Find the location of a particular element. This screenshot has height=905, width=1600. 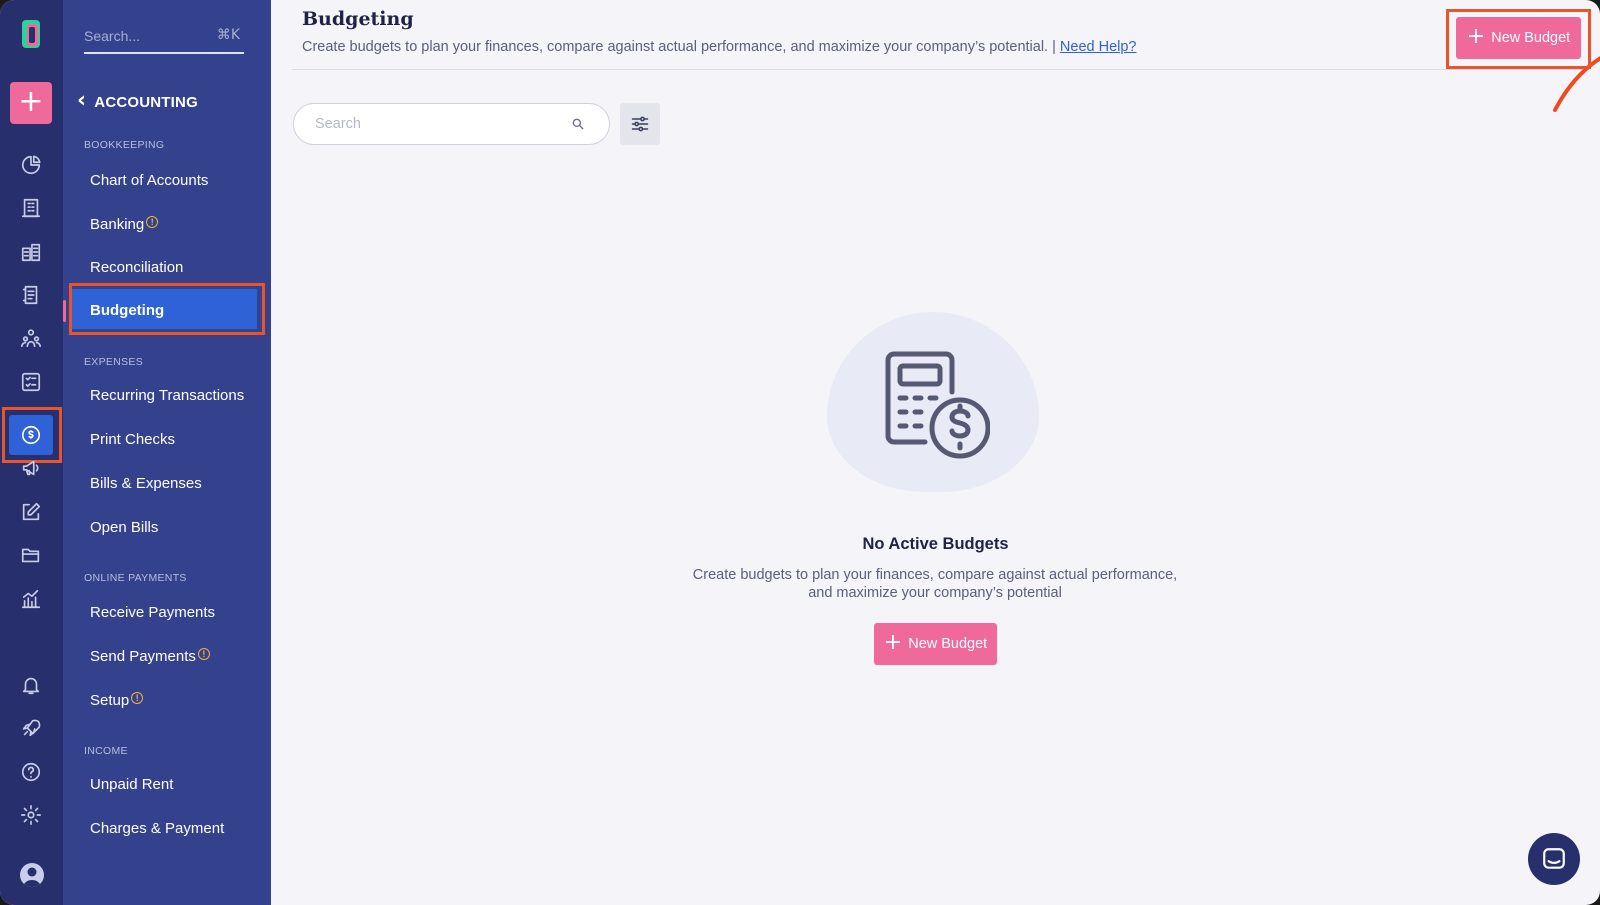

checklist-icon is located at coordinates (31, 382).